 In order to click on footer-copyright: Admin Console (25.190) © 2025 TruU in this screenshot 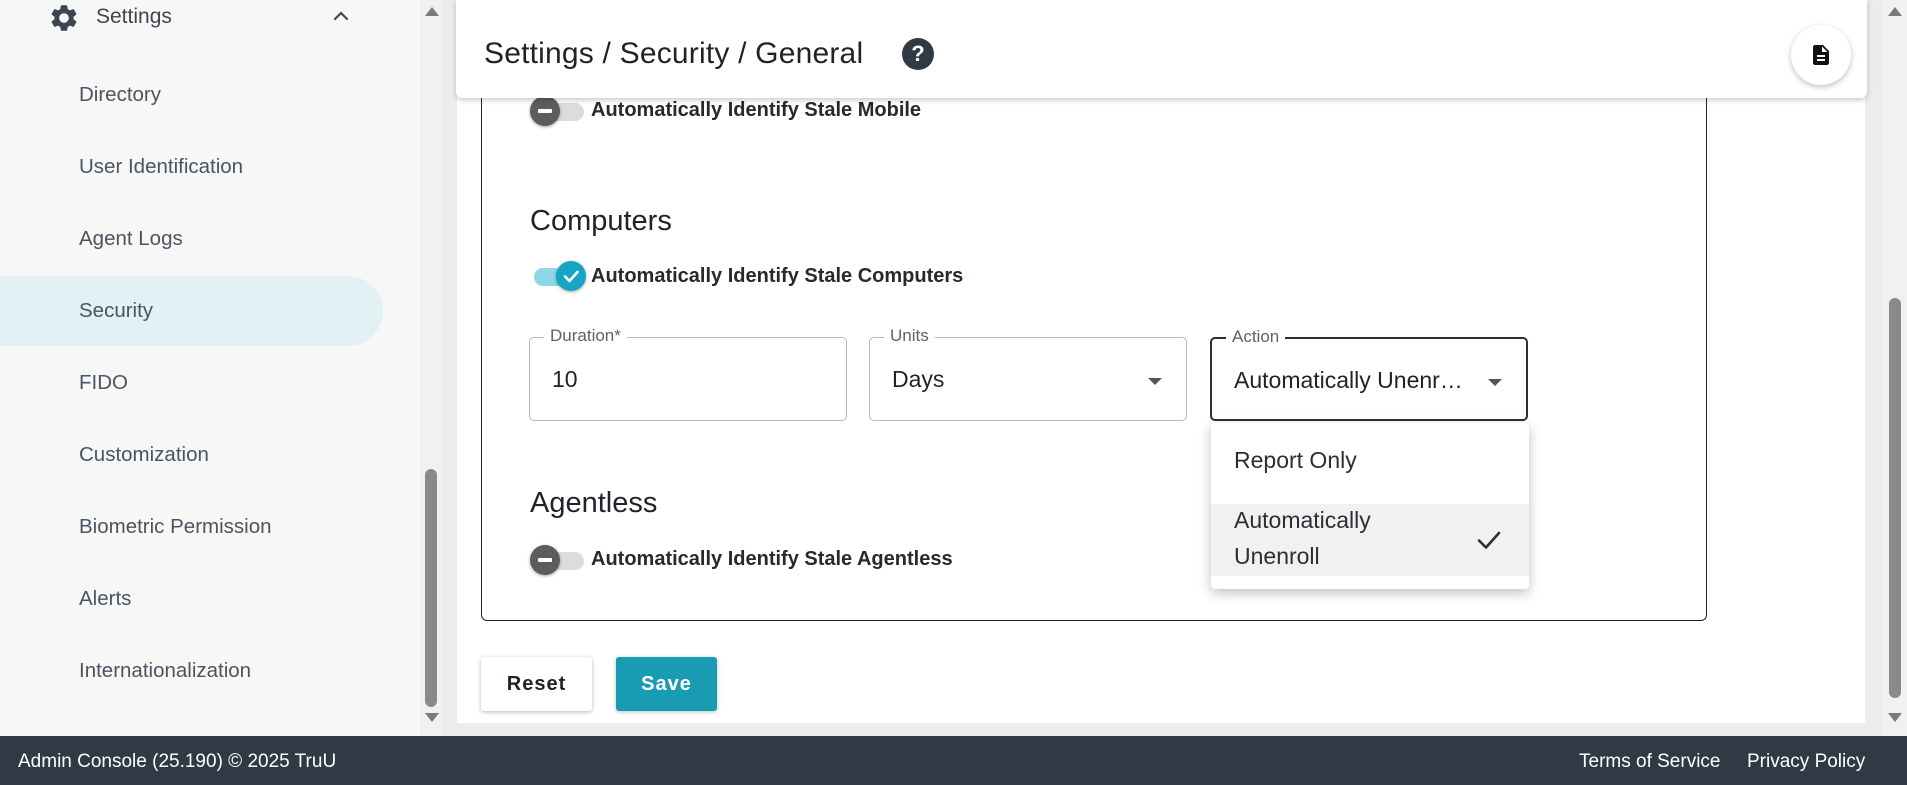, I will do `click(177, 761)`.